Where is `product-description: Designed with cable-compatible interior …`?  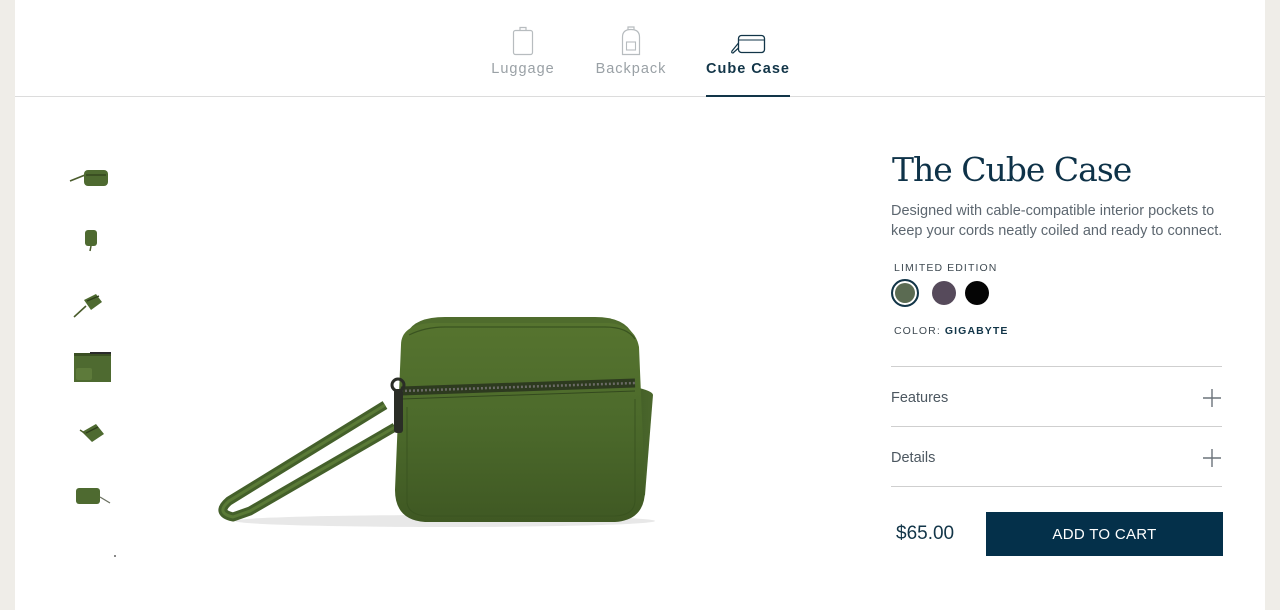 product-description: Designed with cable-compatible interior … is located at coordinates (1057, 221).